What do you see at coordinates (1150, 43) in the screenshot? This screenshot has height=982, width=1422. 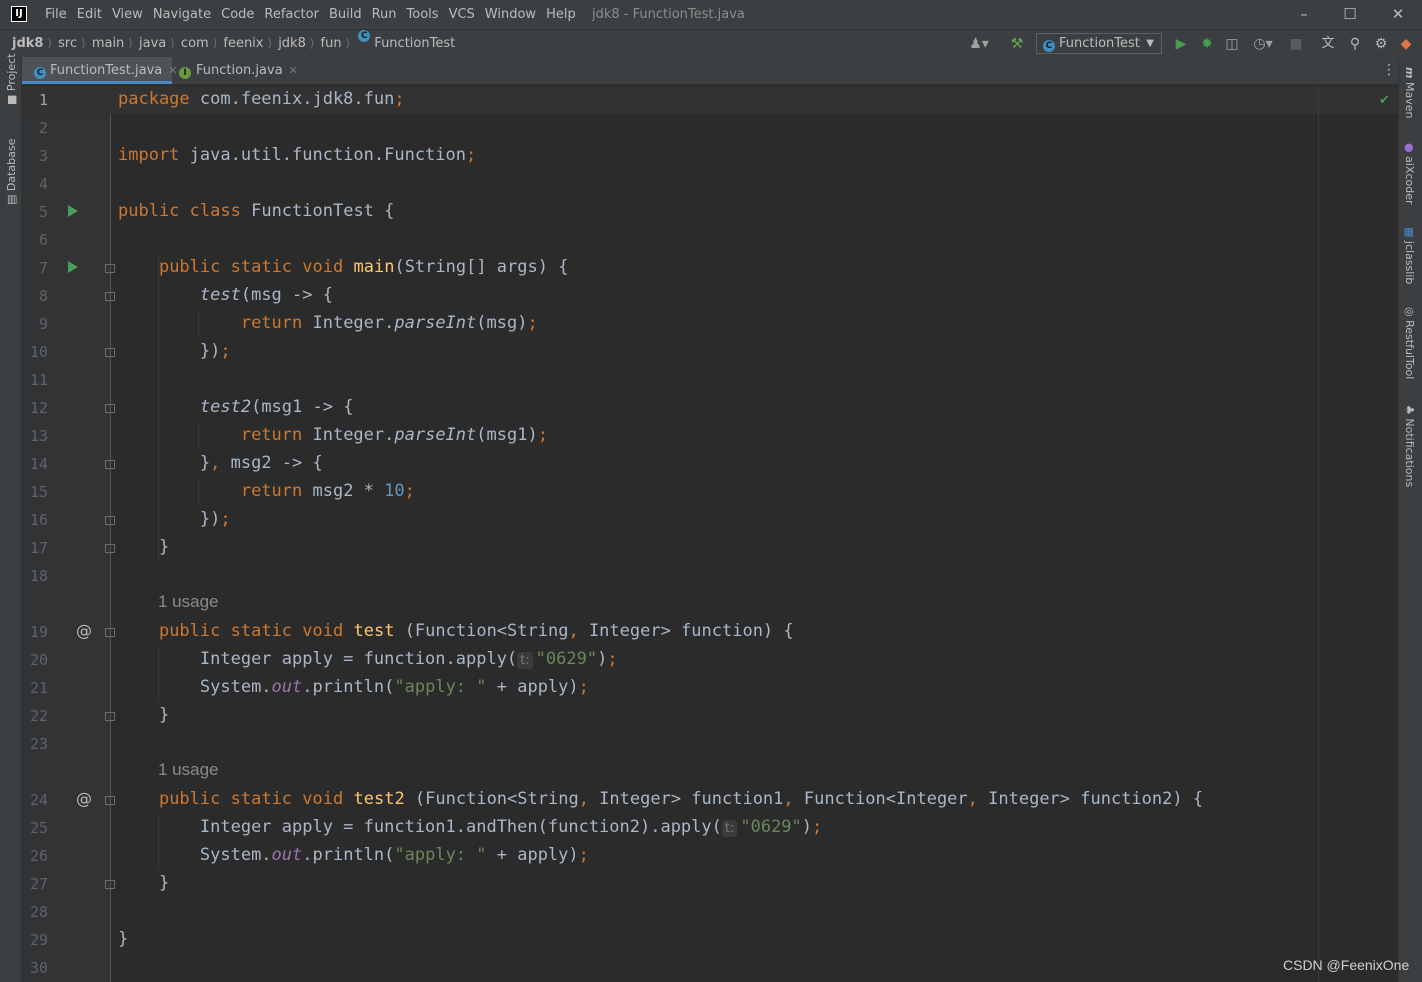 I see `chevron-down-icon: ▼` at bounding box center [1150, 43].